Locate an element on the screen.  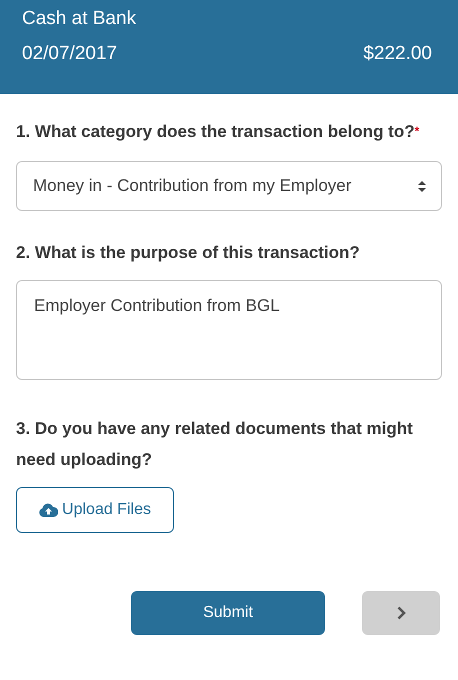
transaction-amount: $222.00 is located at coordinates (398, 54).